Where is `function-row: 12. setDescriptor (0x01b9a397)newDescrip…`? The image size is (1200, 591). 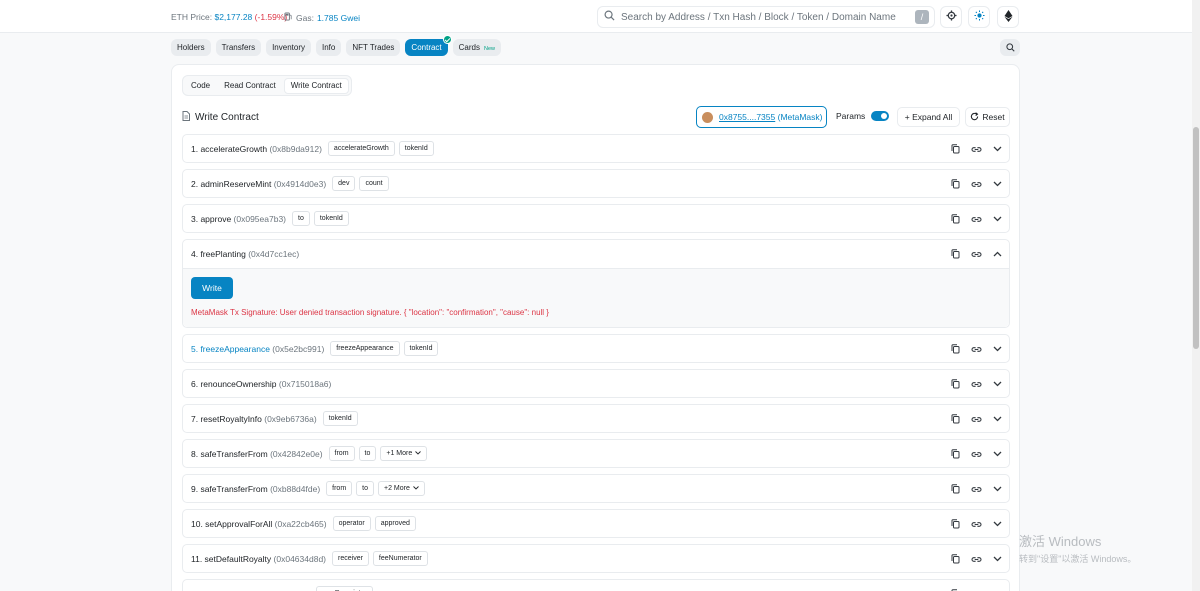
function-row: 12. setDescriptor (0x01b9a397)newDescrip… is located at coordinates (596, 585).